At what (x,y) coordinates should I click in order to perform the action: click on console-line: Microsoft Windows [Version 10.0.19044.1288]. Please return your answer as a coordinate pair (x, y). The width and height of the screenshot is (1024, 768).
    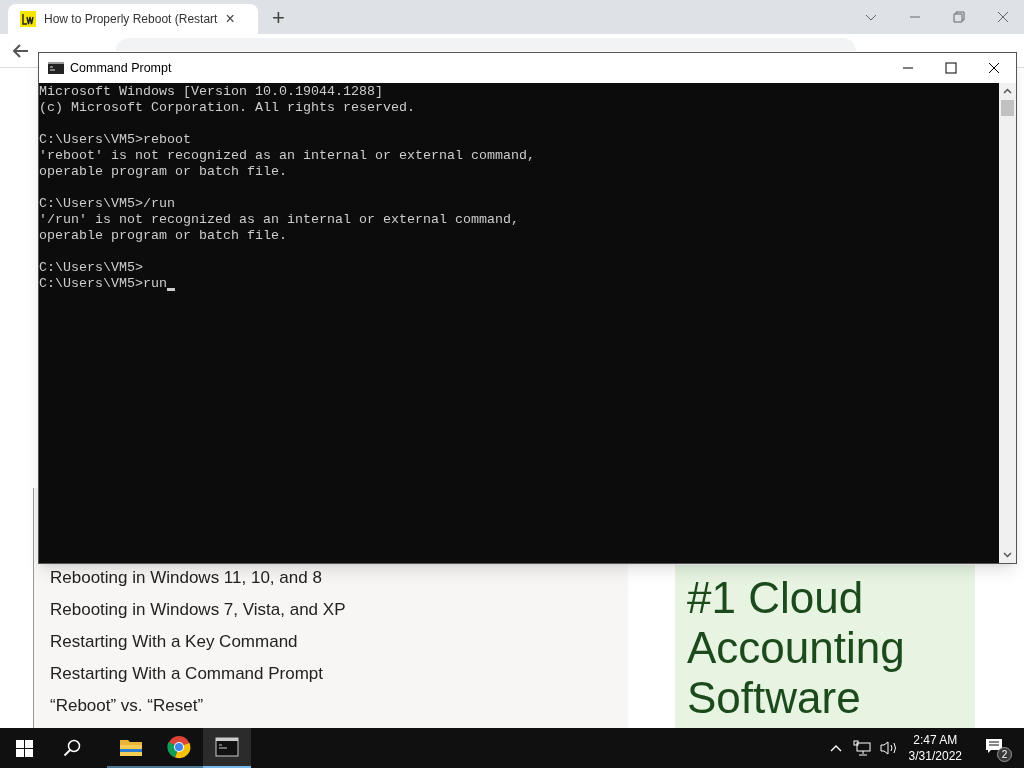
    Looking at the image, I should click on (211, 92).